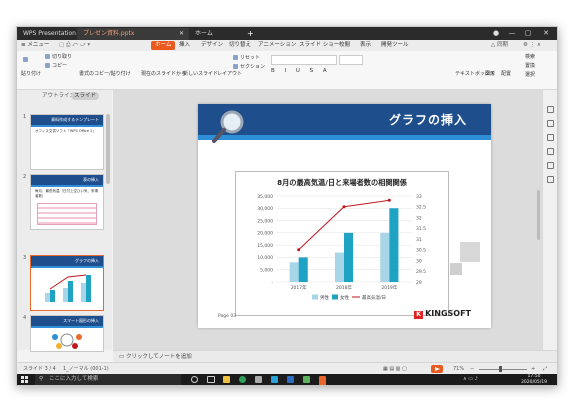 This screenshot has width=568, height=418. I want to click on thumb-number: 2, so click(25, 177).